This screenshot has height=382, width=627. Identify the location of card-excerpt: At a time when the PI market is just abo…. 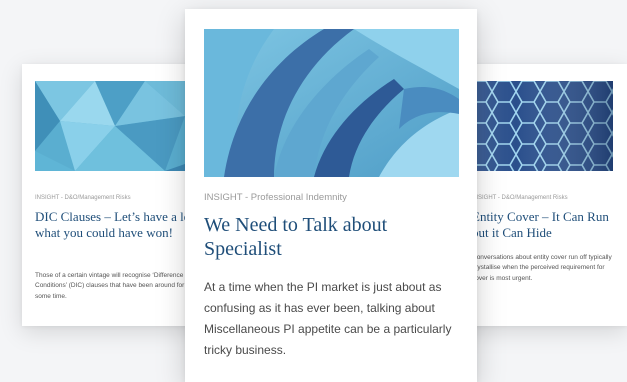
(328, 318).